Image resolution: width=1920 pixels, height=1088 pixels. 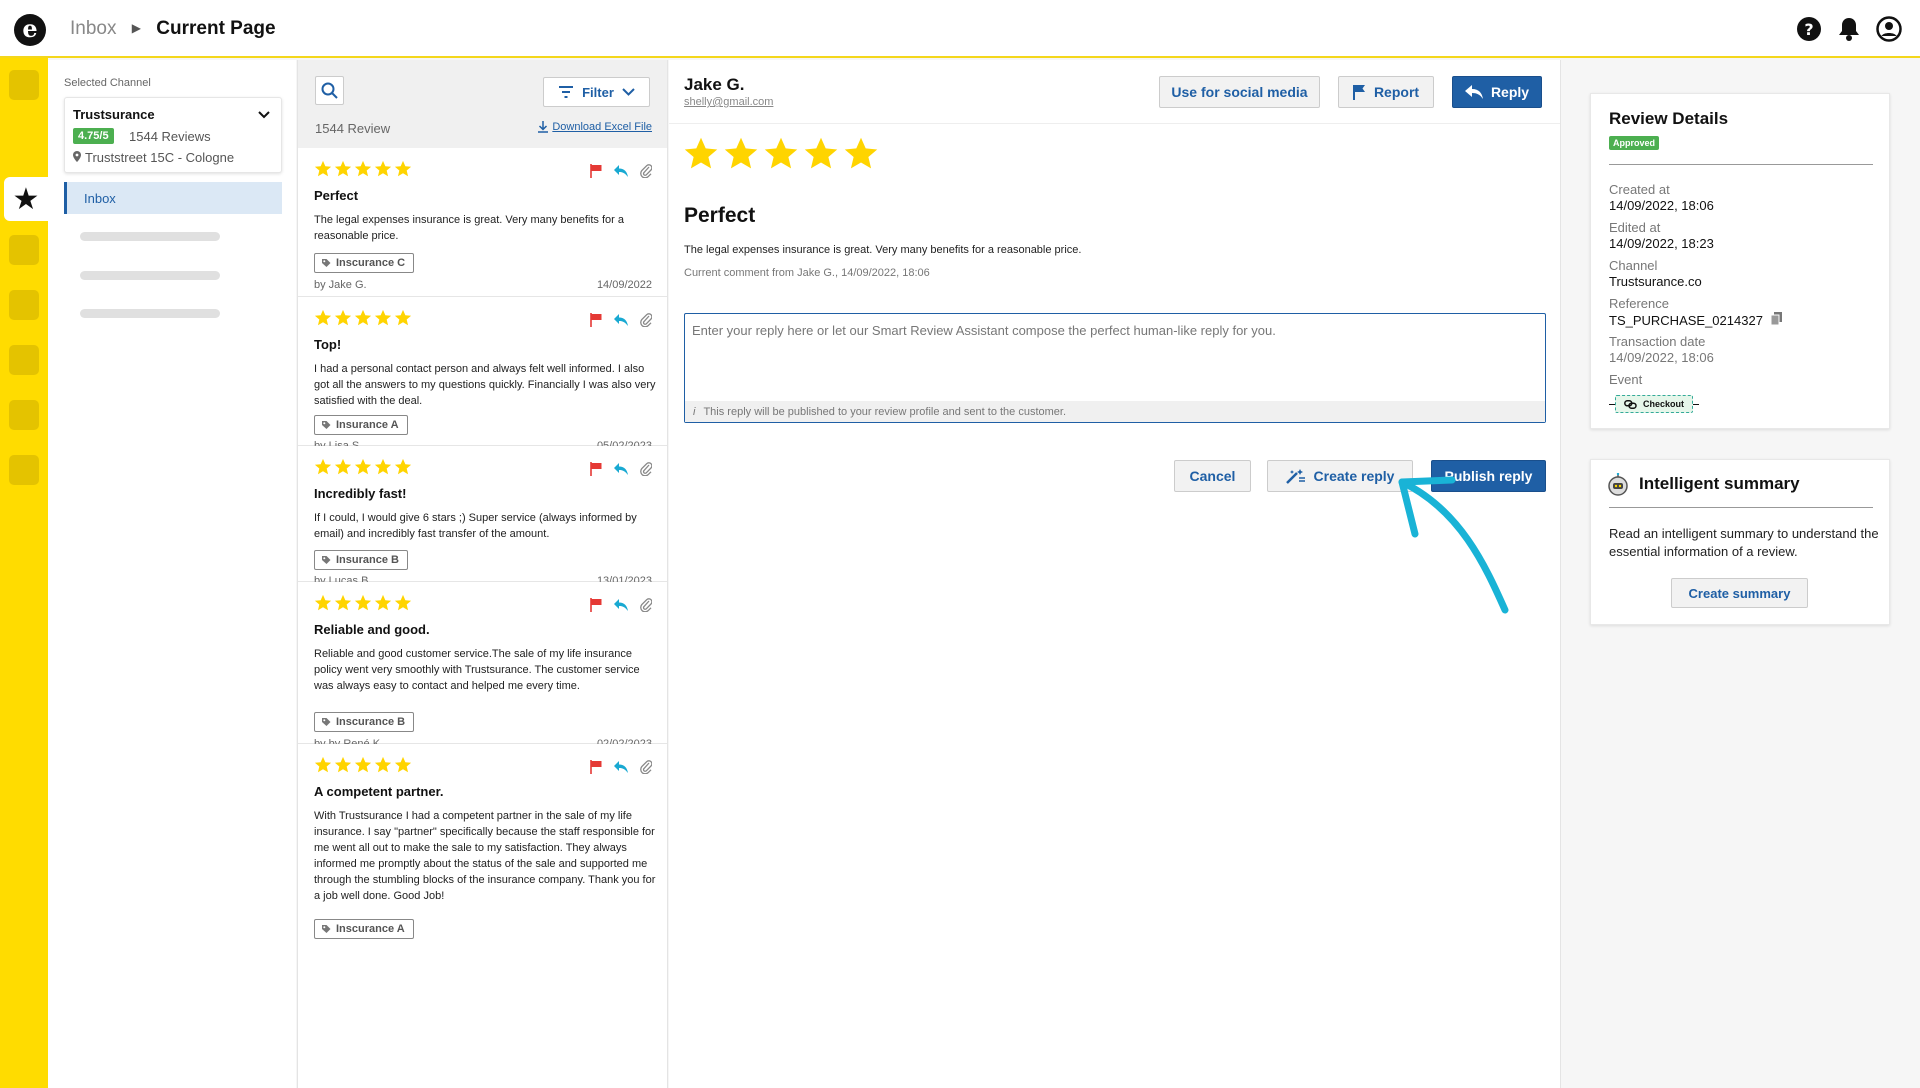 What do you see at coordinates (1661, 205) in the screenshot?
I see `created-at-value: 14/09/2022, 18:06` at bounding box center [1661, 205].